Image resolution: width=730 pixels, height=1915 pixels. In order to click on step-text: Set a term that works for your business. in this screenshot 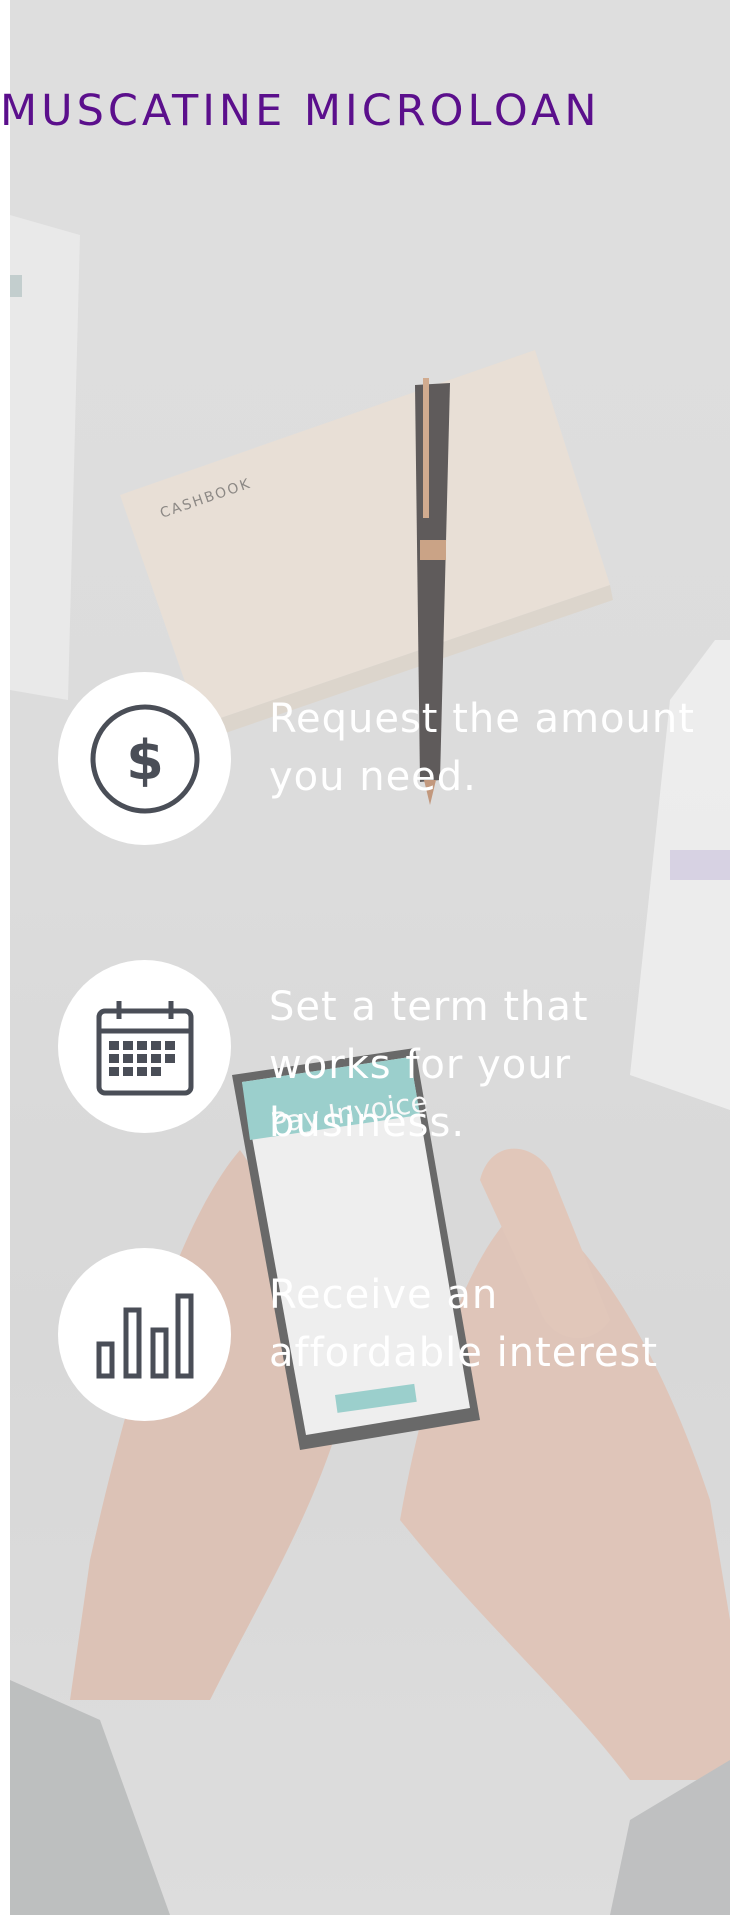, I will do `click(429, 1065)`.